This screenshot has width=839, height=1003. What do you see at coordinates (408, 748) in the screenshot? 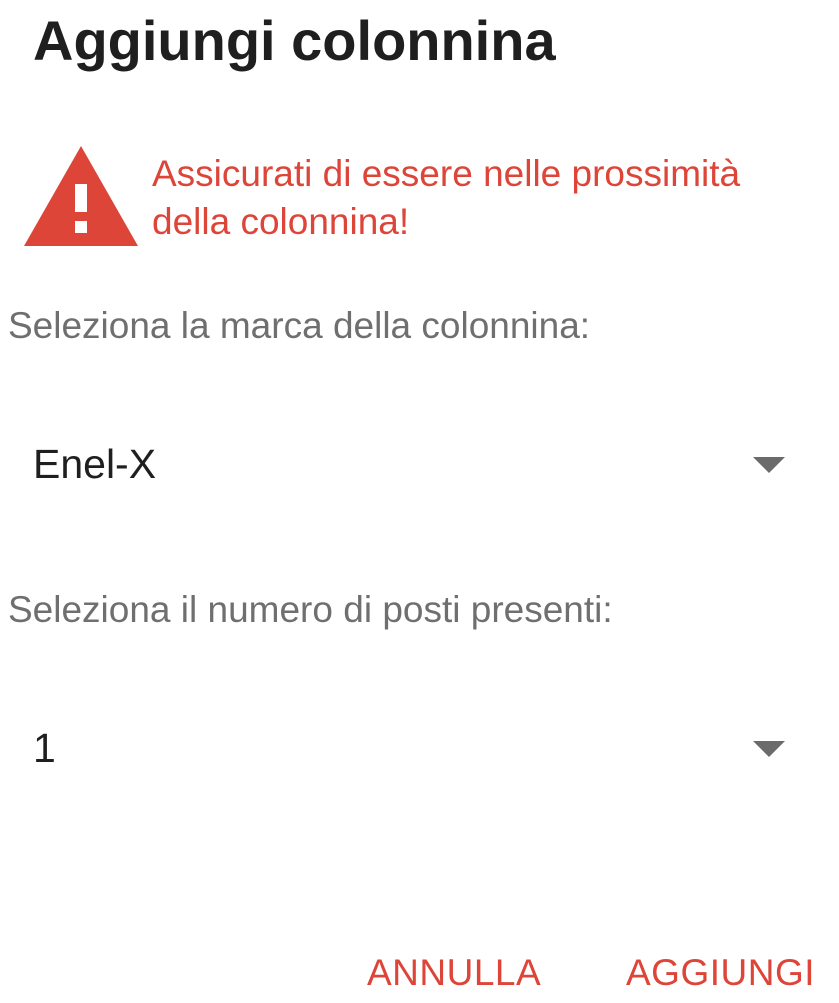
I see `spots-select: 1` at bounding box center [408, 748].